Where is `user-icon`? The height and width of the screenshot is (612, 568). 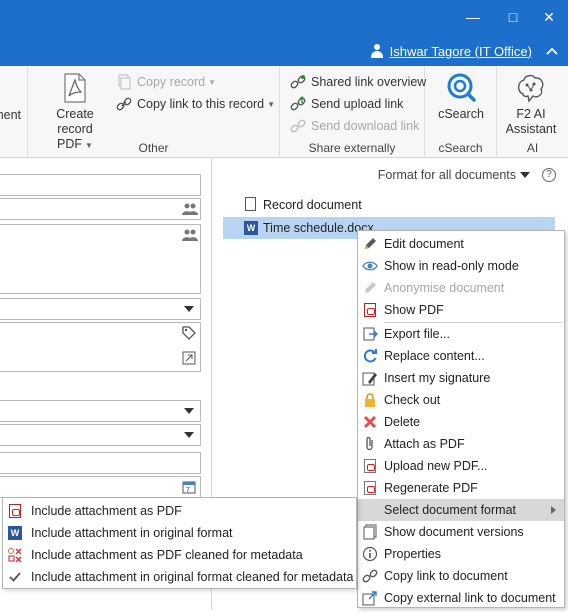 user-icon is located at coordinates (377, 51).